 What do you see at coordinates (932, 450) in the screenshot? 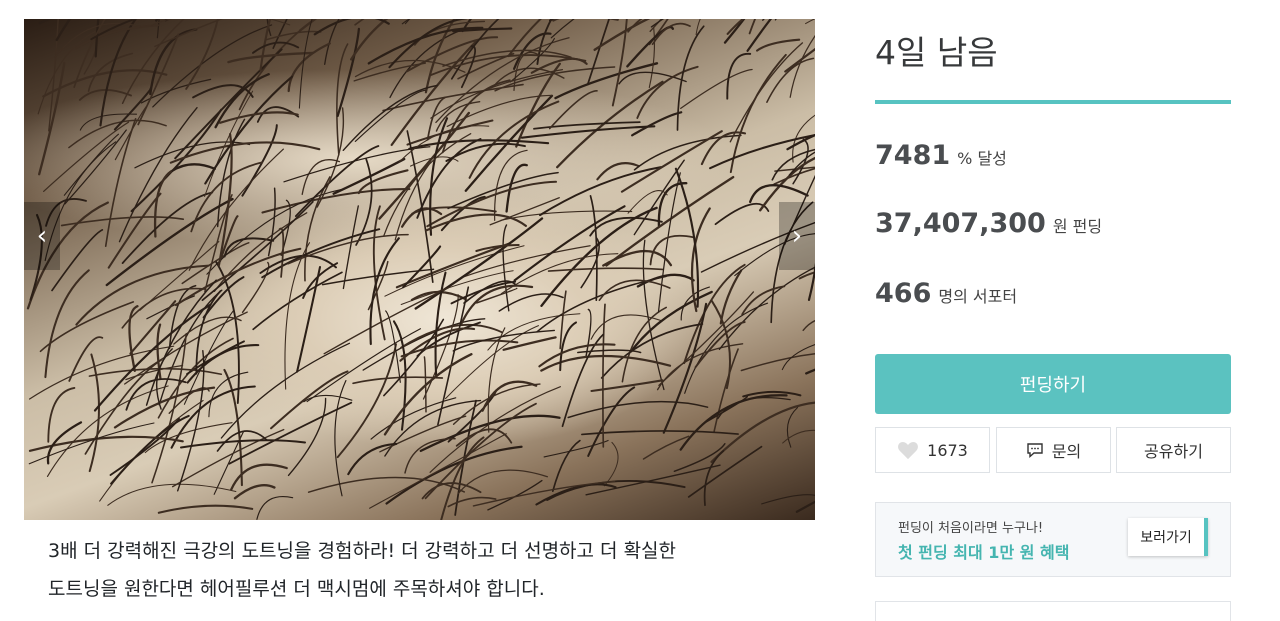
I see `like-button: 1673` at bounding box center [932, 450].